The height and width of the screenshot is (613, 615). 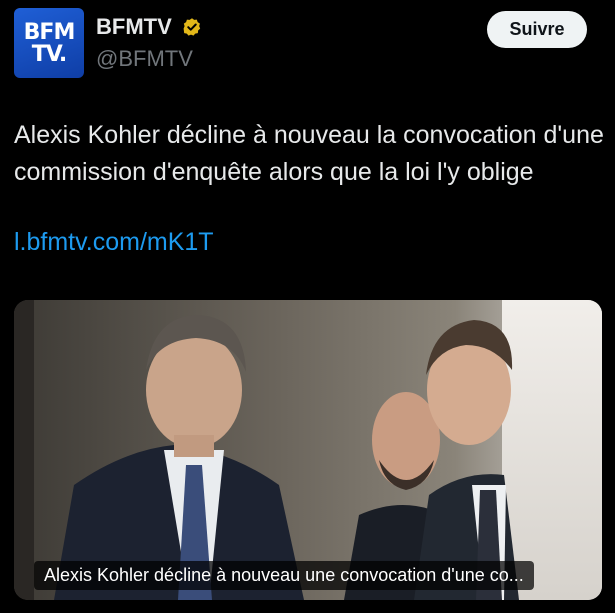 I want to click on avatar: BFM TV., so click(x=49, y=43).